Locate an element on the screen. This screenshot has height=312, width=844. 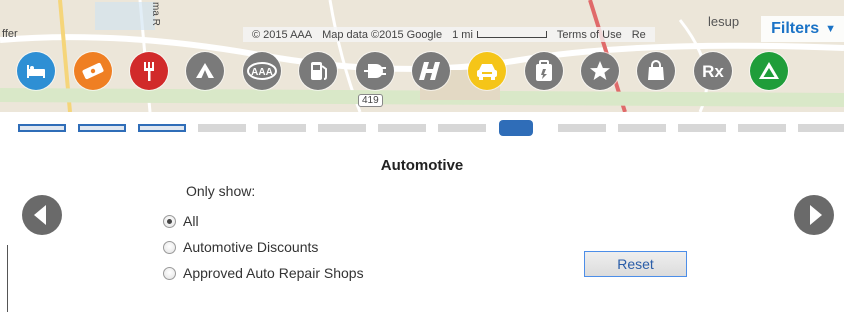
only-show-label: Only show: is located at coordinates (221, 191).